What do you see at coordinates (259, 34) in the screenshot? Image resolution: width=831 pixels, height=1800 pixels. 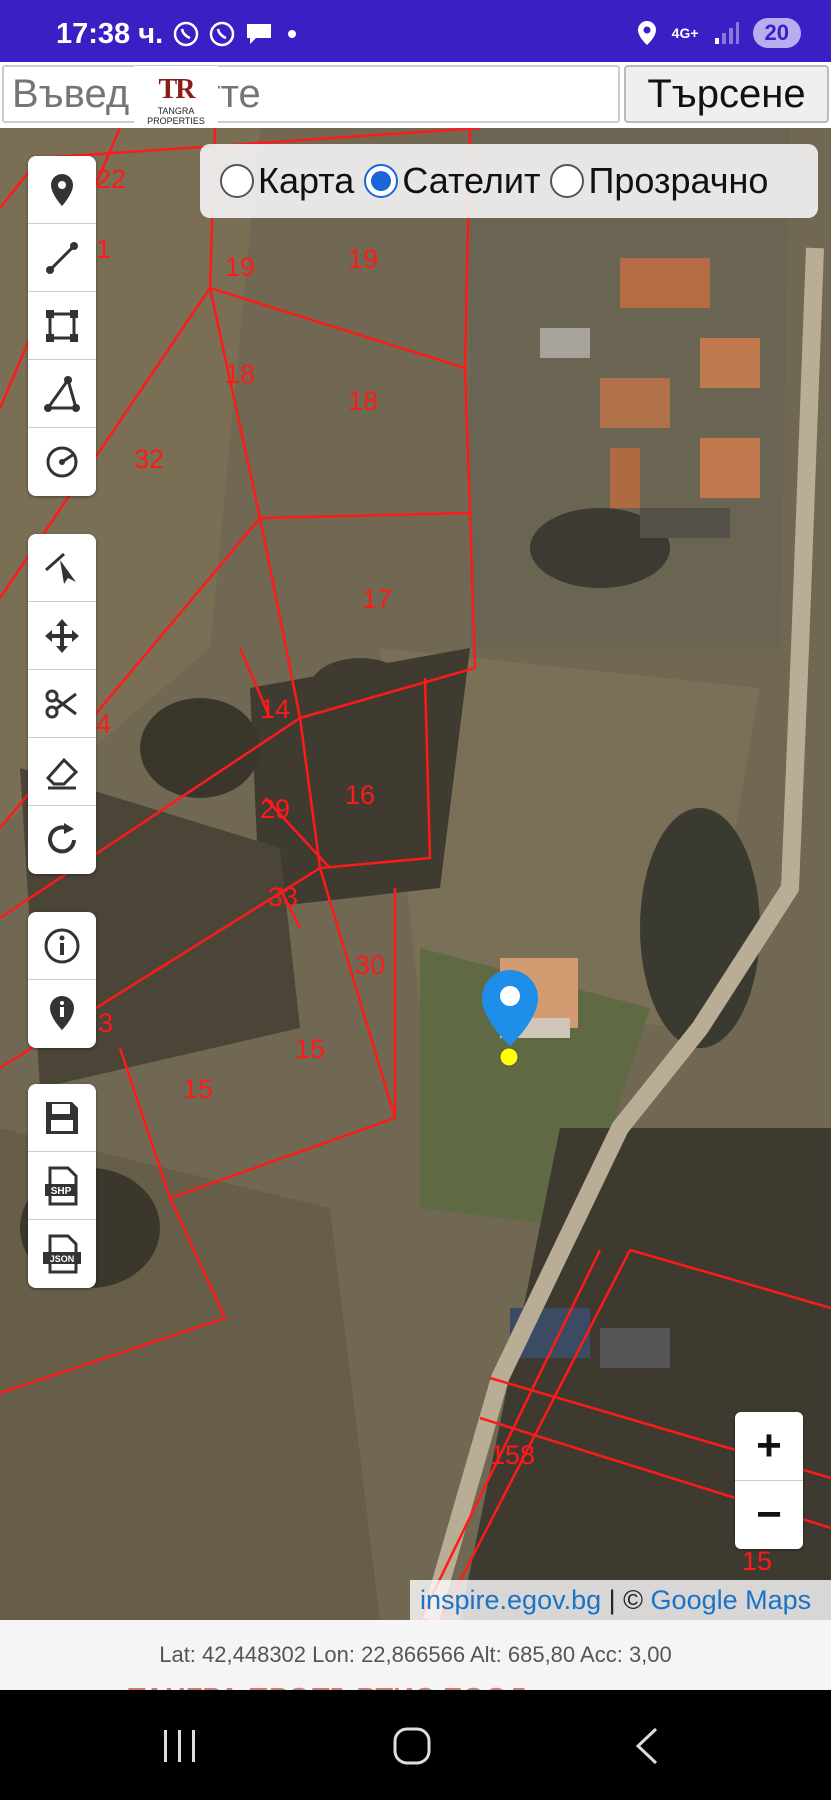 I see `chat-icon` at bounding box center [259, 34].